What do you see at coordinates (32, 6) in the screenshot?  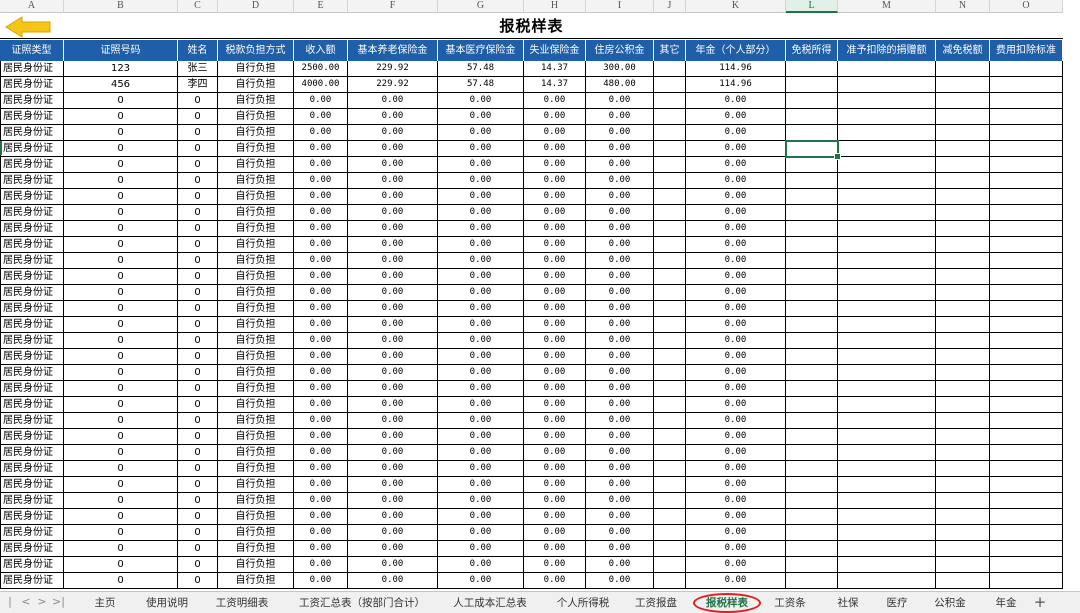 I see `column-letter-a: A` at bounding box center [32, 6].